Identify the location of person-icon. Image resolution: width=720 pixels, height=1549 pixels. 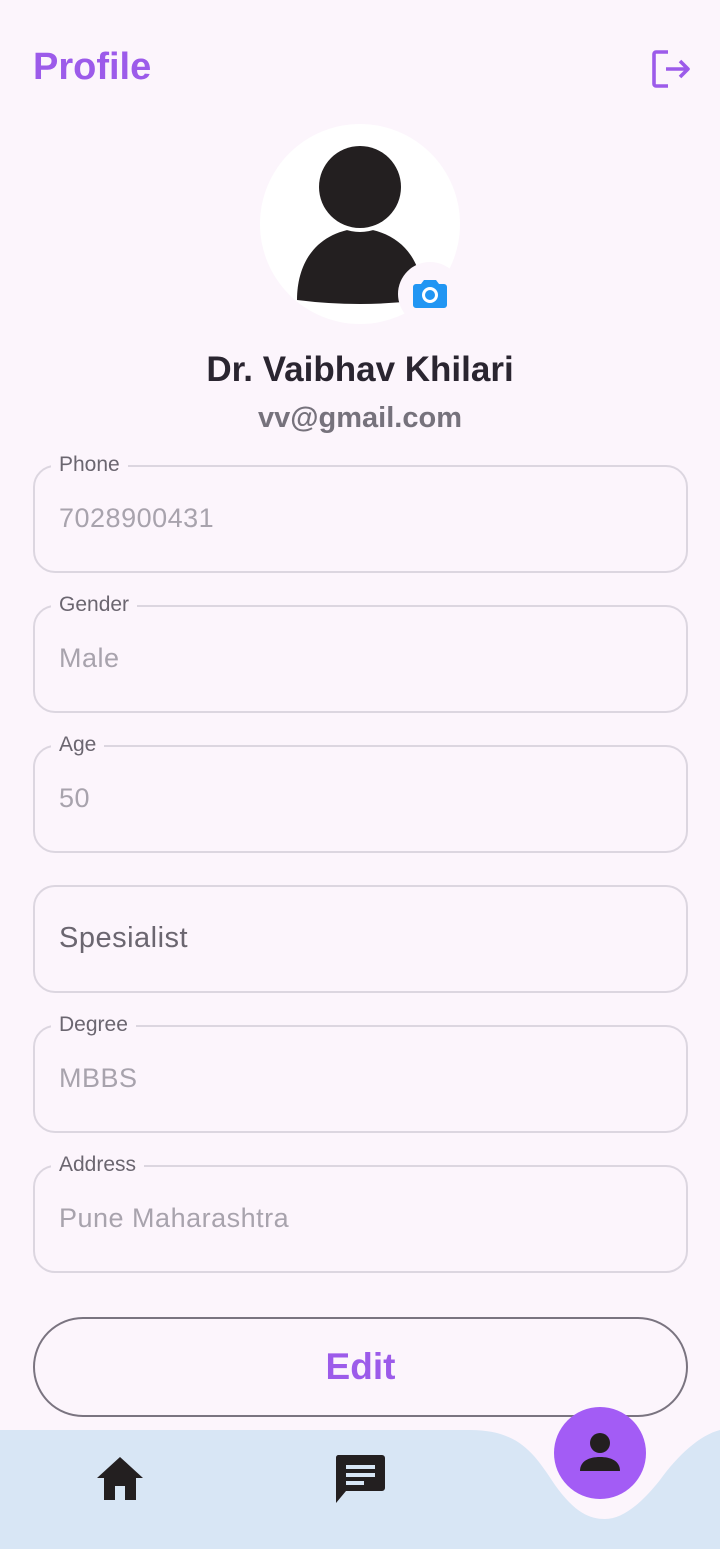
(600, 1452).